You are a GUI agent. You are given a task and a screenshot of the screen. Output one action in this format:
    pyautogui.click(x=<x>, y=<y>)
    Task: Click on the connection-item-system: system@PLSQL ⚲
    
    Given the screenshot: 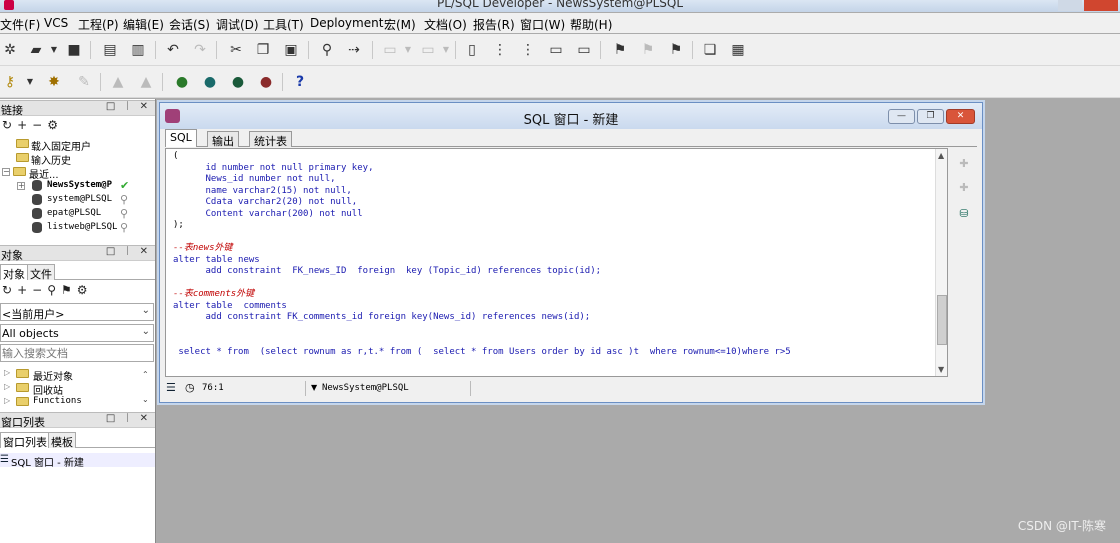 What is the action you would take?
    pyautogui.click(x=77, y=200)
    